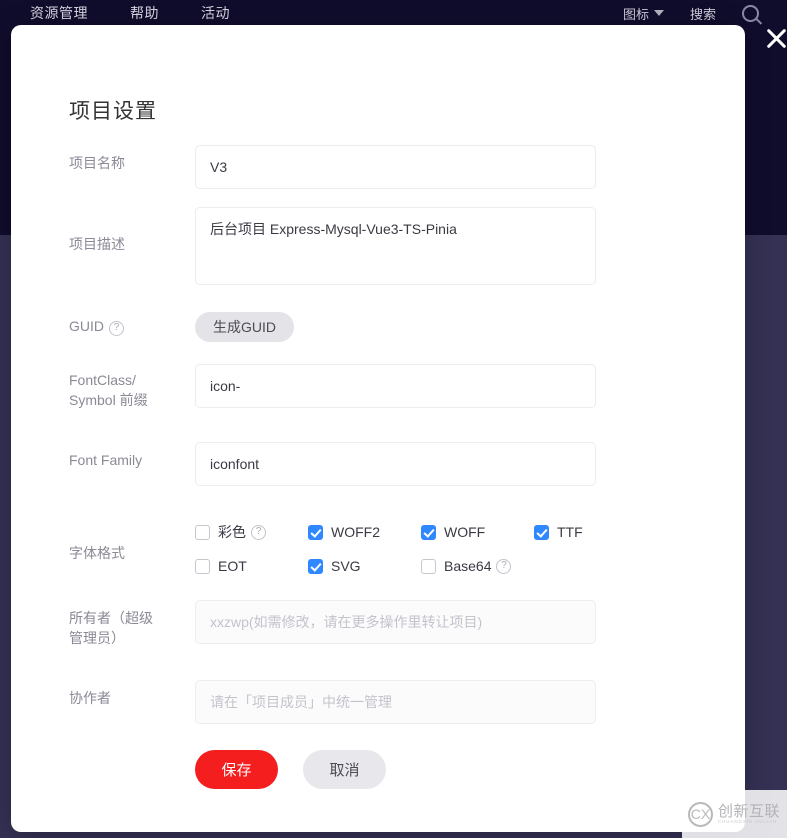 The width and height of the screenshot is (787, 838). What do you see at coordinates (749, 811) in the screenshot?
I see `watermark-name-cn: 创新互联` at bounding box center [749, 811].